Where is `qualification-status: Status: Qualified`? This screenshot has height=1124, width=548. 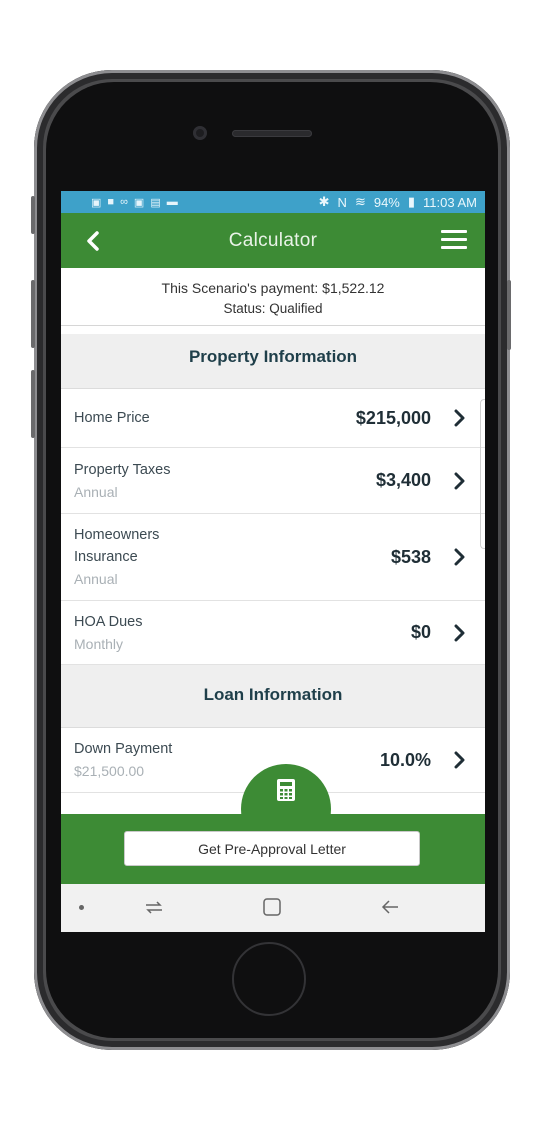
qualification-status: Status: Qualified is located at coordinates (273, 308).